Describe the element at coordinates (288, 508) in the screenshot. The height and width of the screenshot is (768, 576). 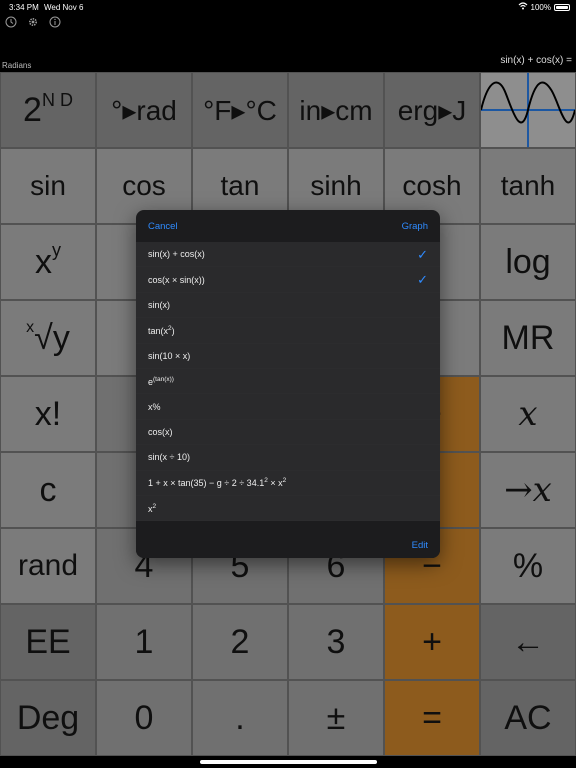
I see `function-list-item: x2` at that location.